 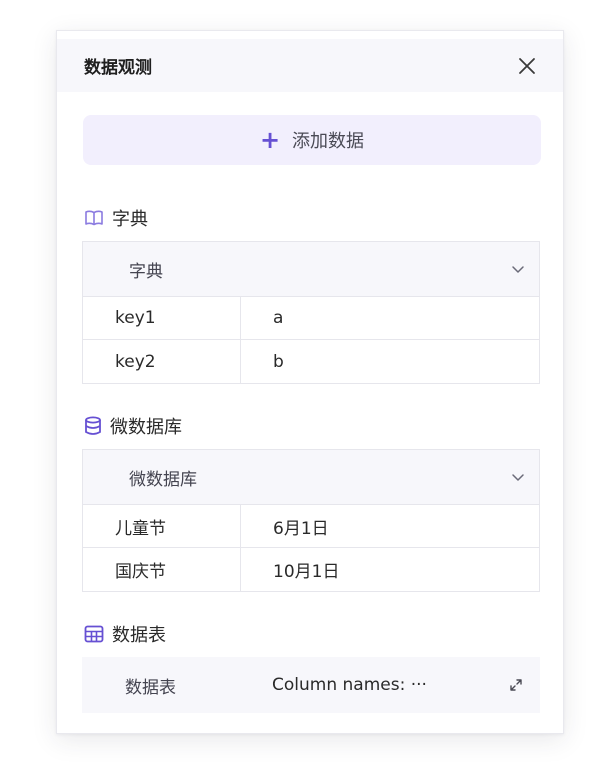 I want to click on row-value: a, so click(x=278, y=318).